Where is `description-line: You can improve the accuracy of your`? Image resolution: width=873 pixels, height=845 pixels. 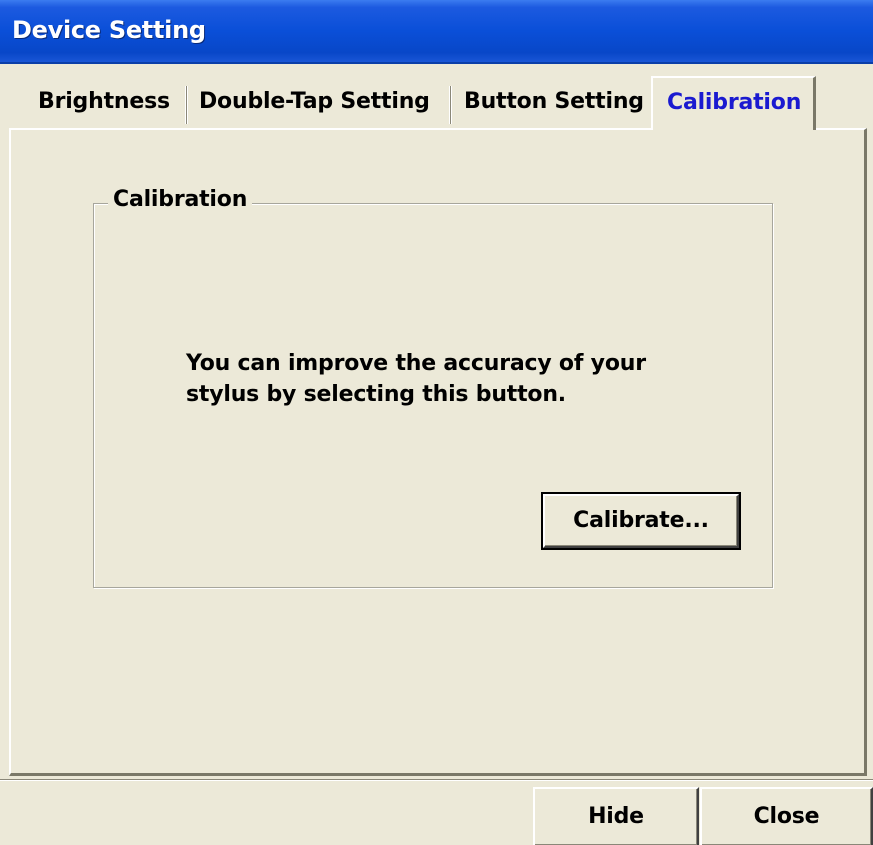
description-line: You can improve the accuracy of your is located at coordinates (416, 363).